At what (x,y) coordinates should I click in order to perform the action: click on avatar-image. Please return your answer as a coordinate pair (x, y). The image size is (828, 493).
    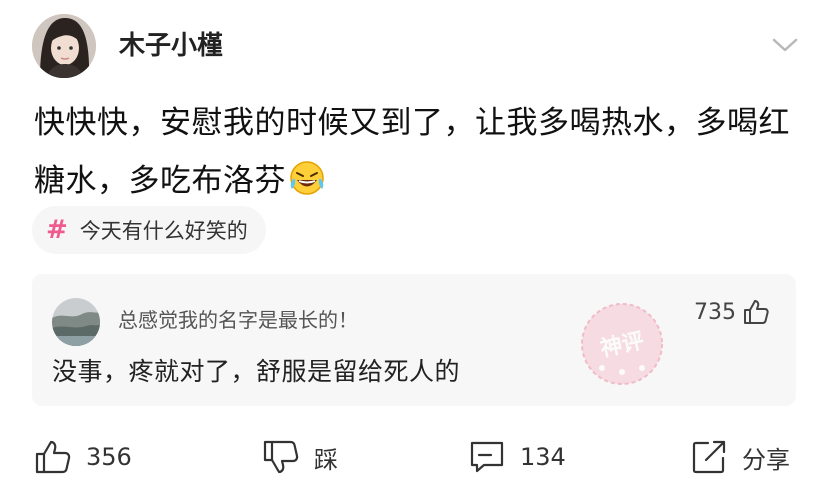
    Looking at the image, I should click on (64, 46).